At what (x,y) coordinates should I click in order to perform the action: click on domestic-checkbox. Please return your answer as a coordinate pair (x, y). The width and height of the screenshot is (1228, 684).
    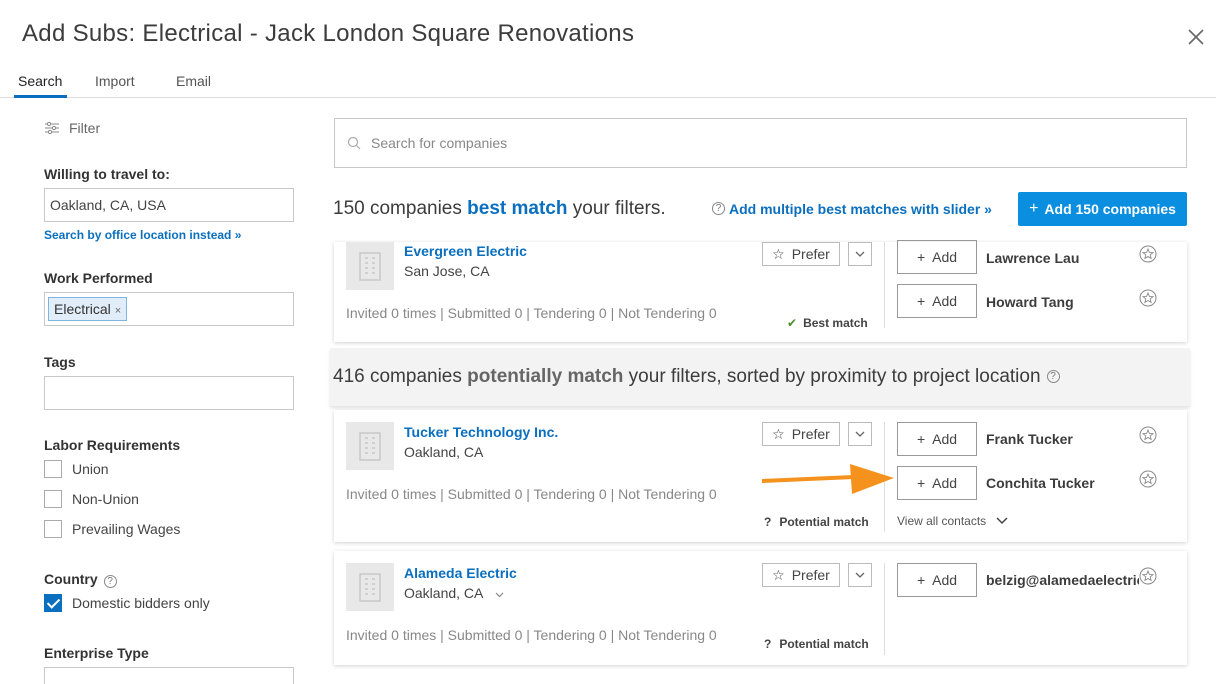
    Looking at the image, I should click on (53, 603).